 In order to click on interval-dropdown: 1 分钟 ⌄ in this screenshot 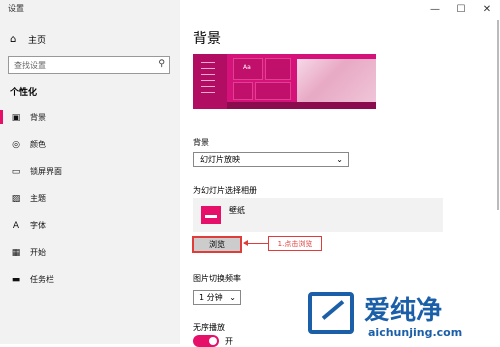, I will do `click(217, 297)`.